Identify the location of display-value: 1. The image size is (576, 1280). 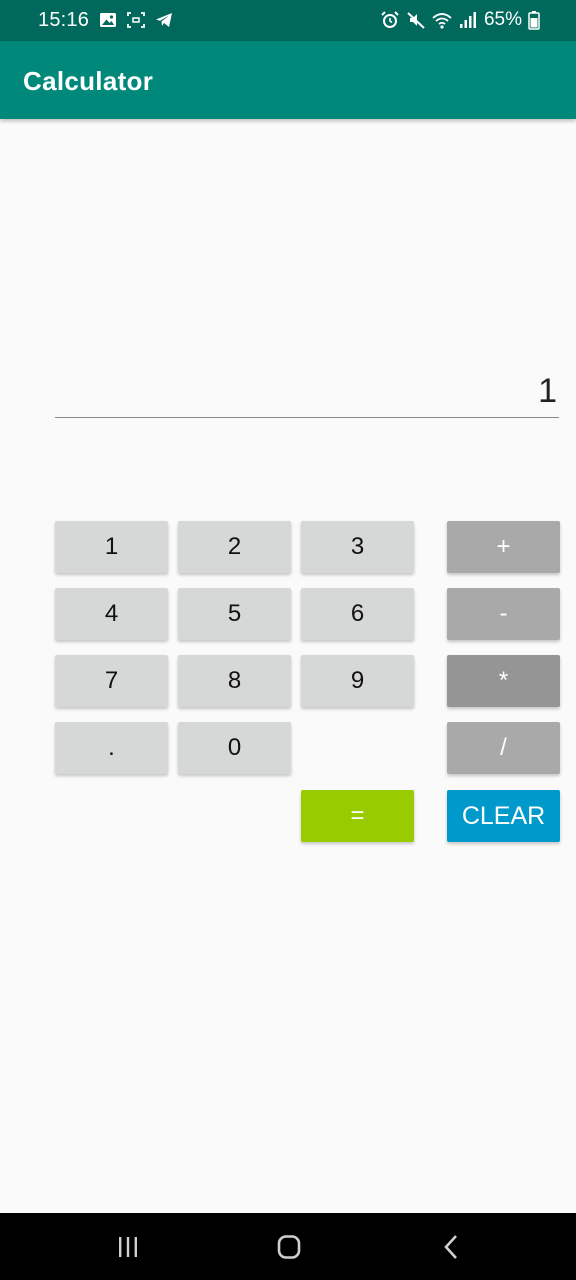
(547, 391).